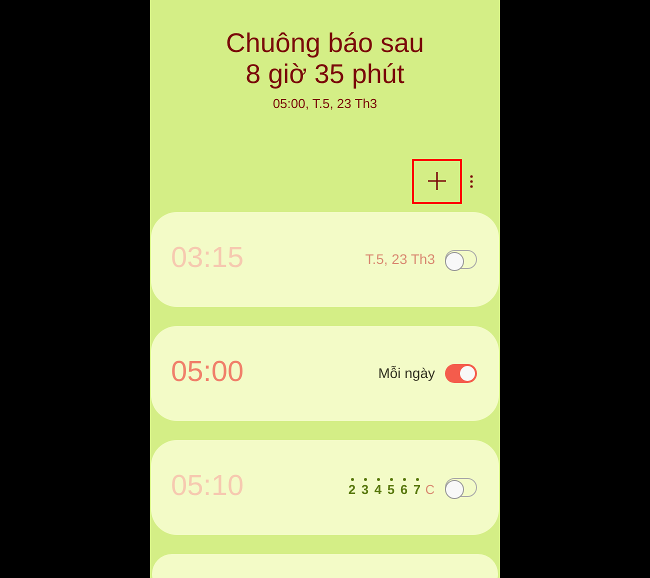  Describe the element at coordinates (365, 489) in the screenshot. I see `weekday-label: 3` at that location.